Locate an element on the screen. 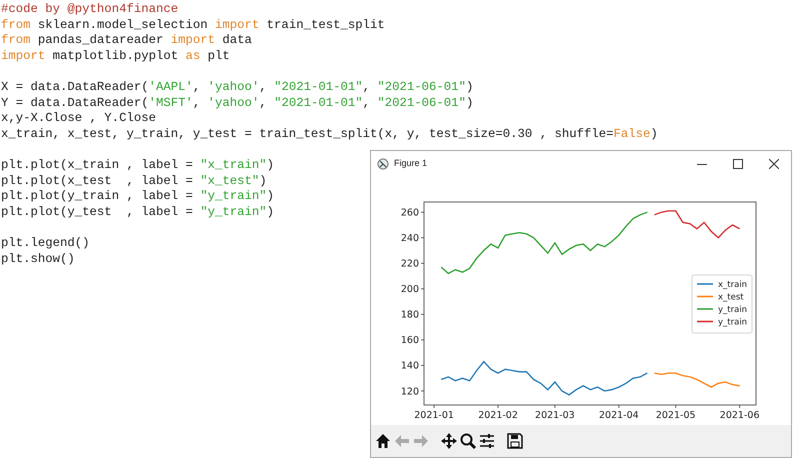 The height and width of the screenshot is (458, 800). y-tick-label: 240 is located at coordinates (409, 238).